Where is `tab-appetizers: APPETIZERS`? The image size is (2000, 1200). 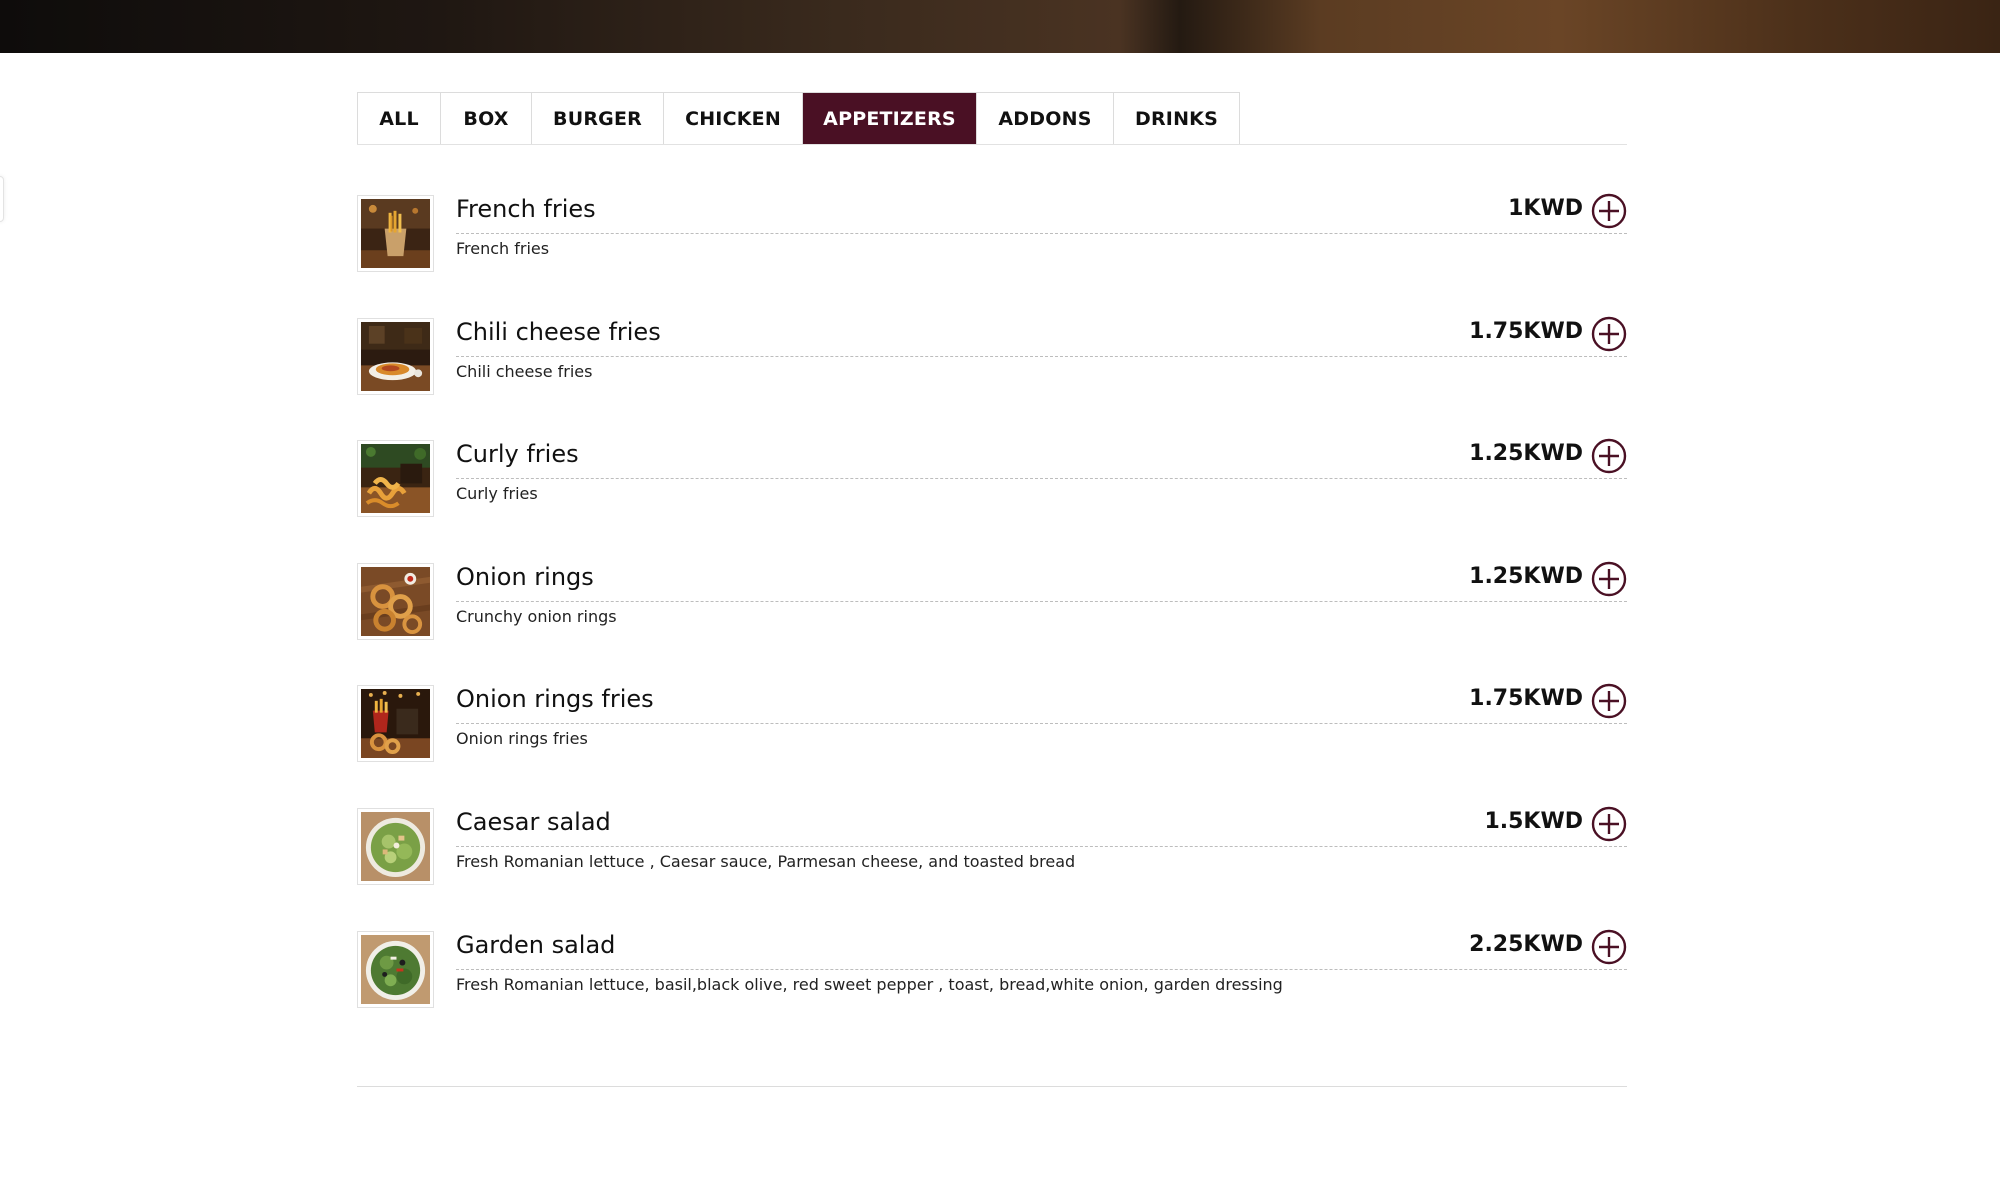
tab-appetizers: APPETIZERS is located at coordinates (890, 118).